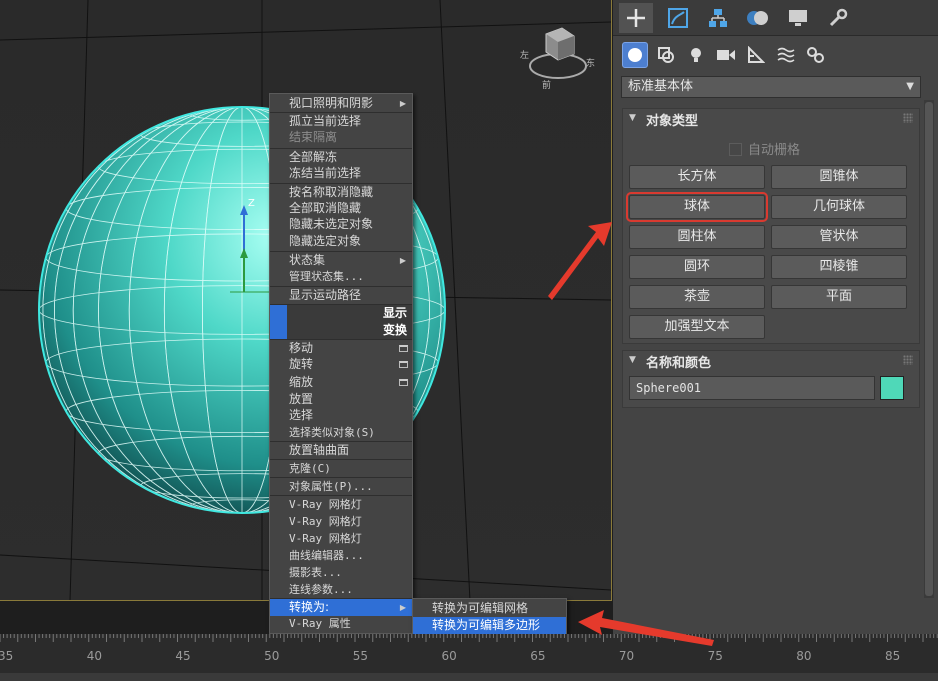 This screenshot has height=681, width=938. Describe the element at coordinates (839, 177) in the screenshot. I see `primitive-button: 圆锥体` at that location.